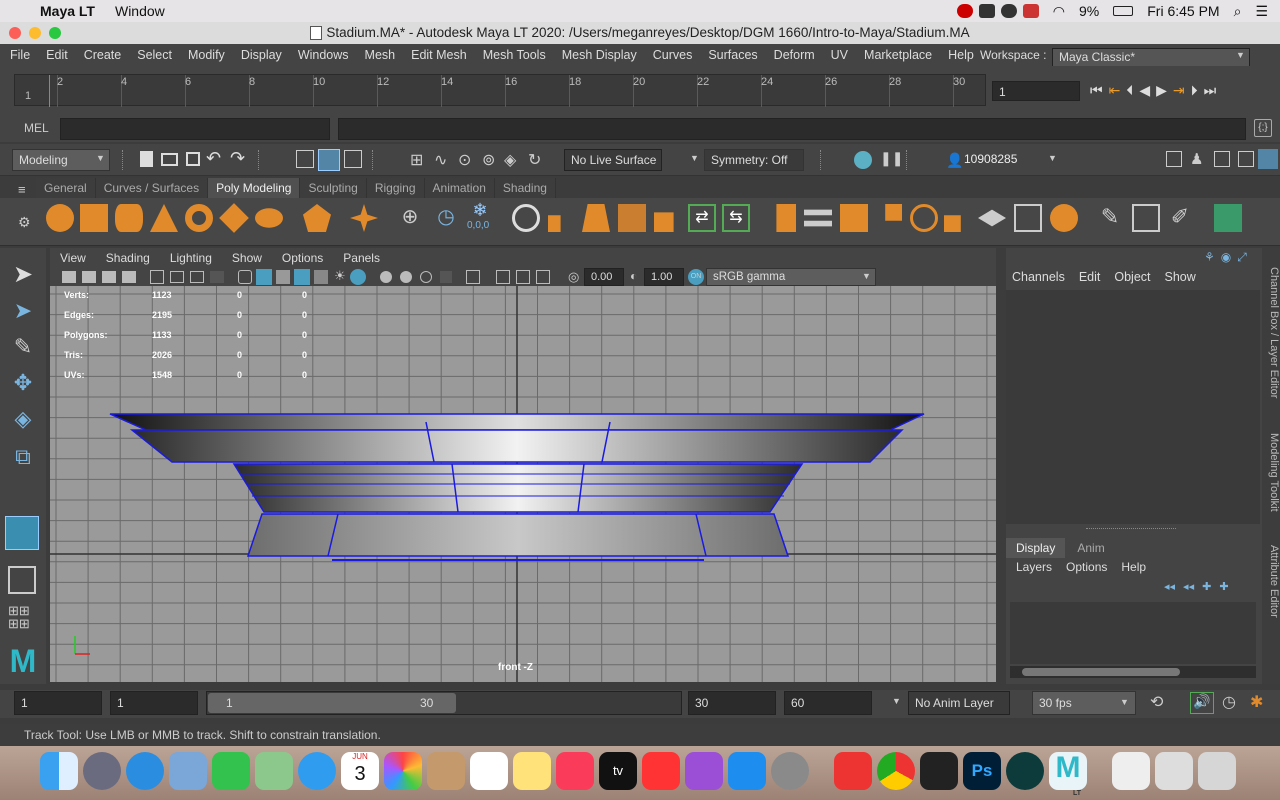  I want to click on poly-cone-icon, so click(164, 218).